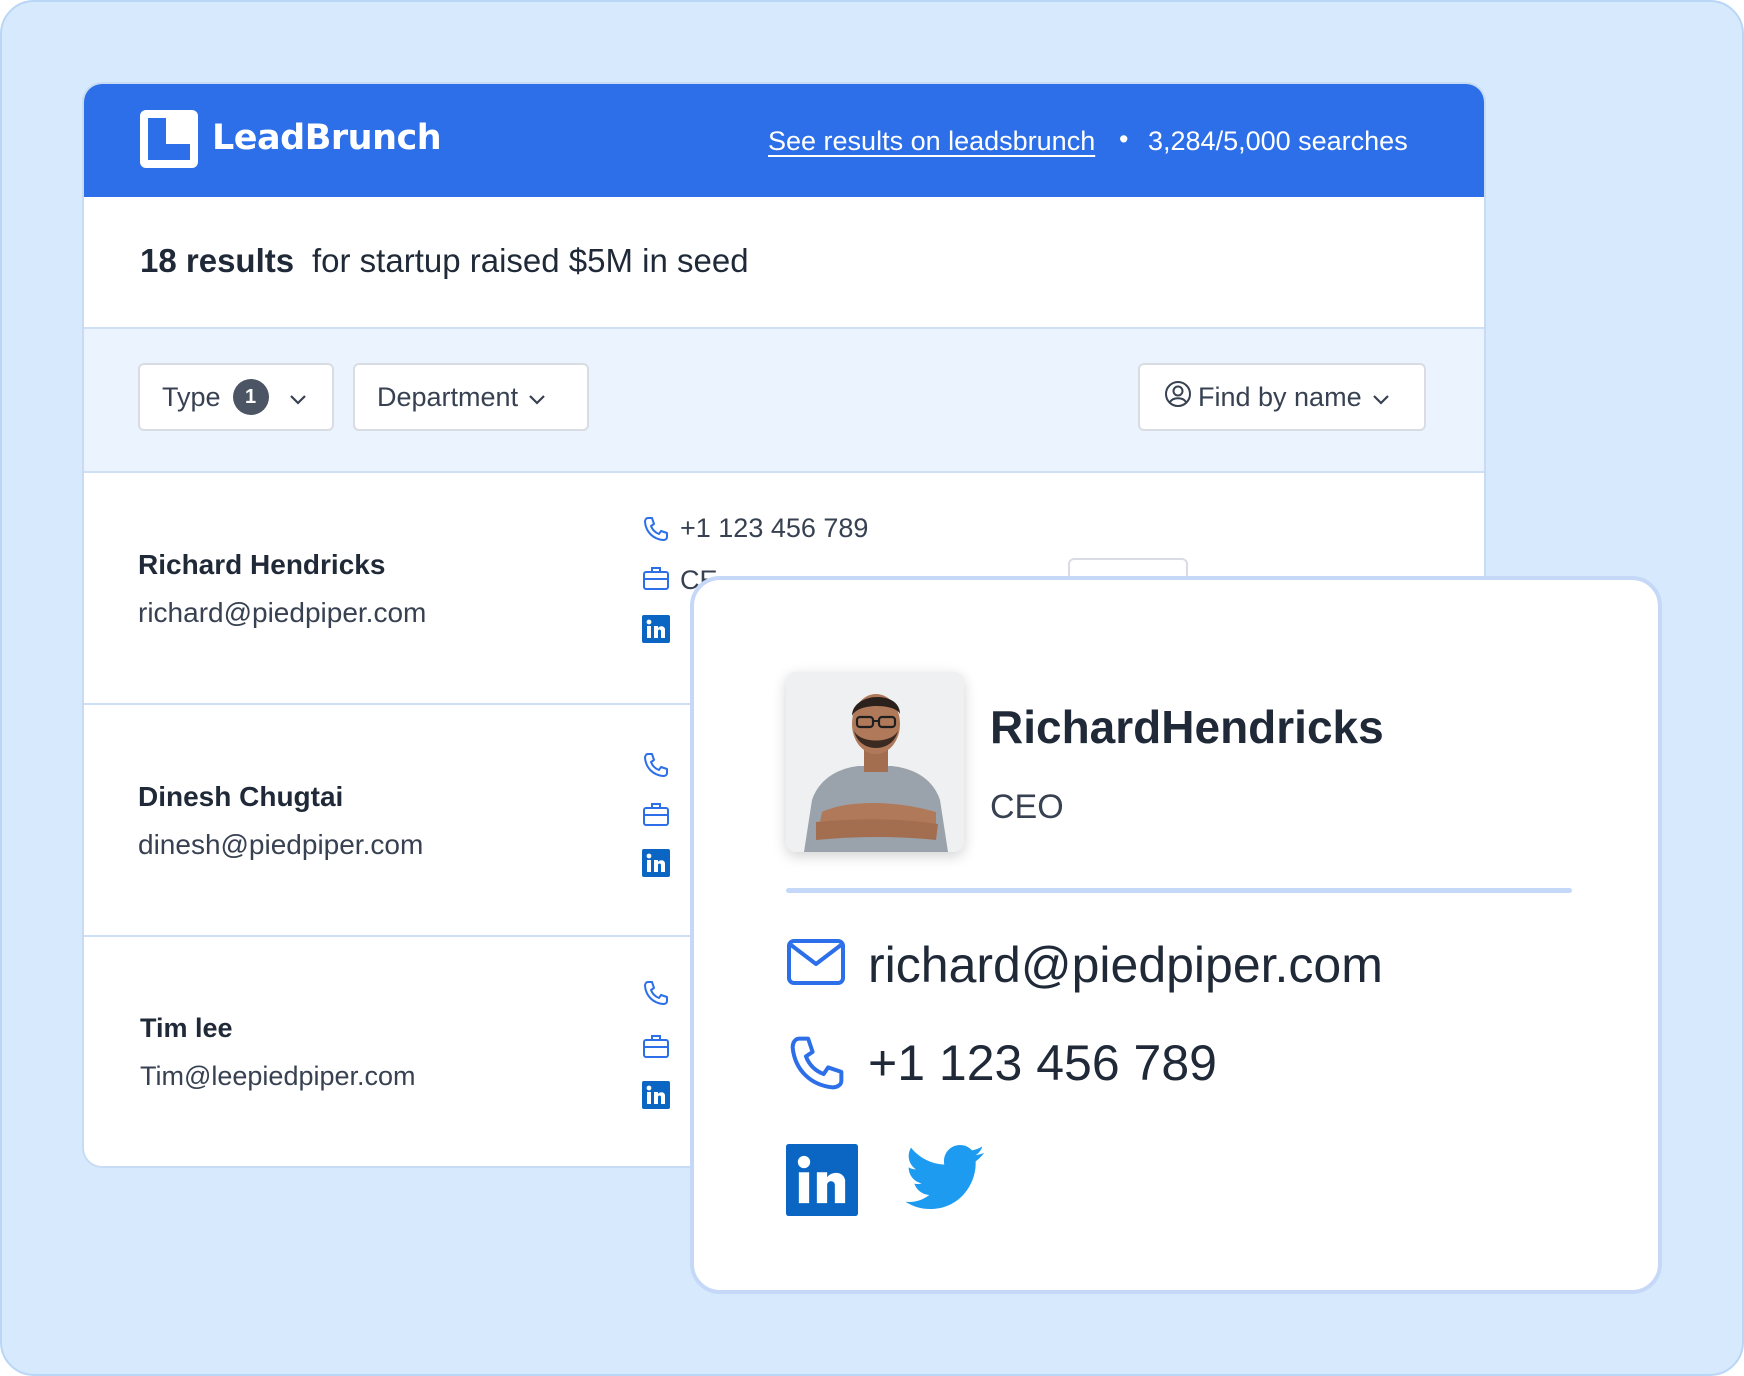 This screenshot has width=1744, height=1376. Describe the element at coordinates (448, 396) in the screenshot. I see `department-filter-label: Department` at that location.